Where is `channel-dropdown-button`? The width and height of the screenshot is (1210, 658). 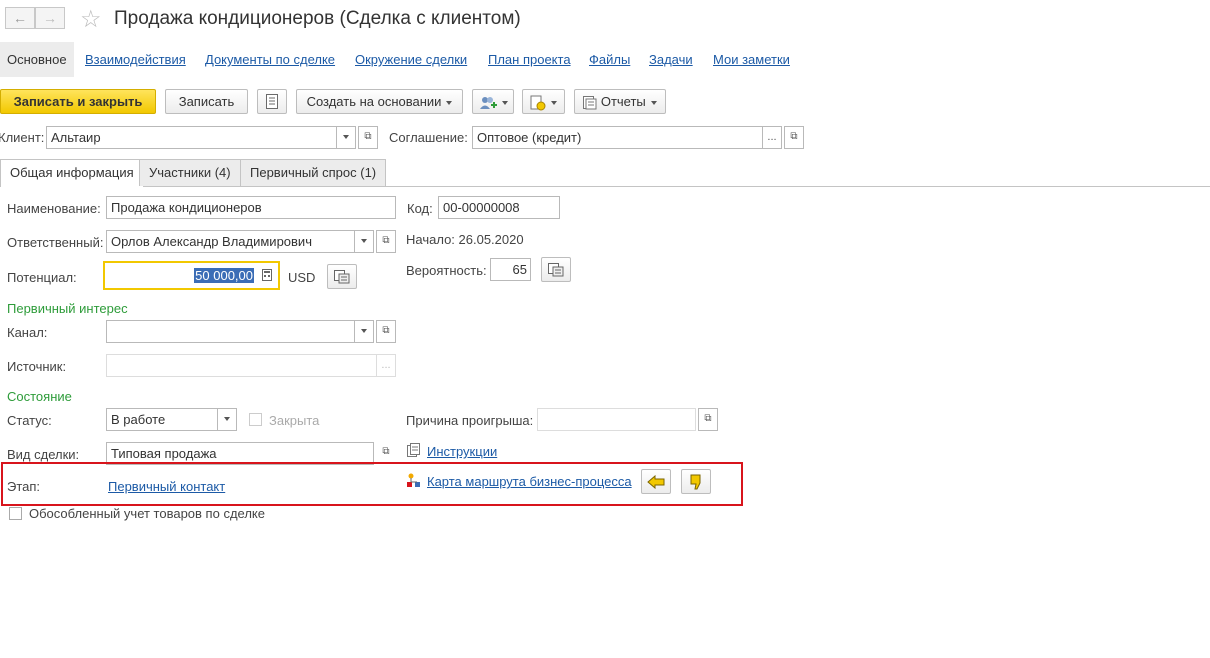
channel-dropdown-button is located at coordinates (363, 331).